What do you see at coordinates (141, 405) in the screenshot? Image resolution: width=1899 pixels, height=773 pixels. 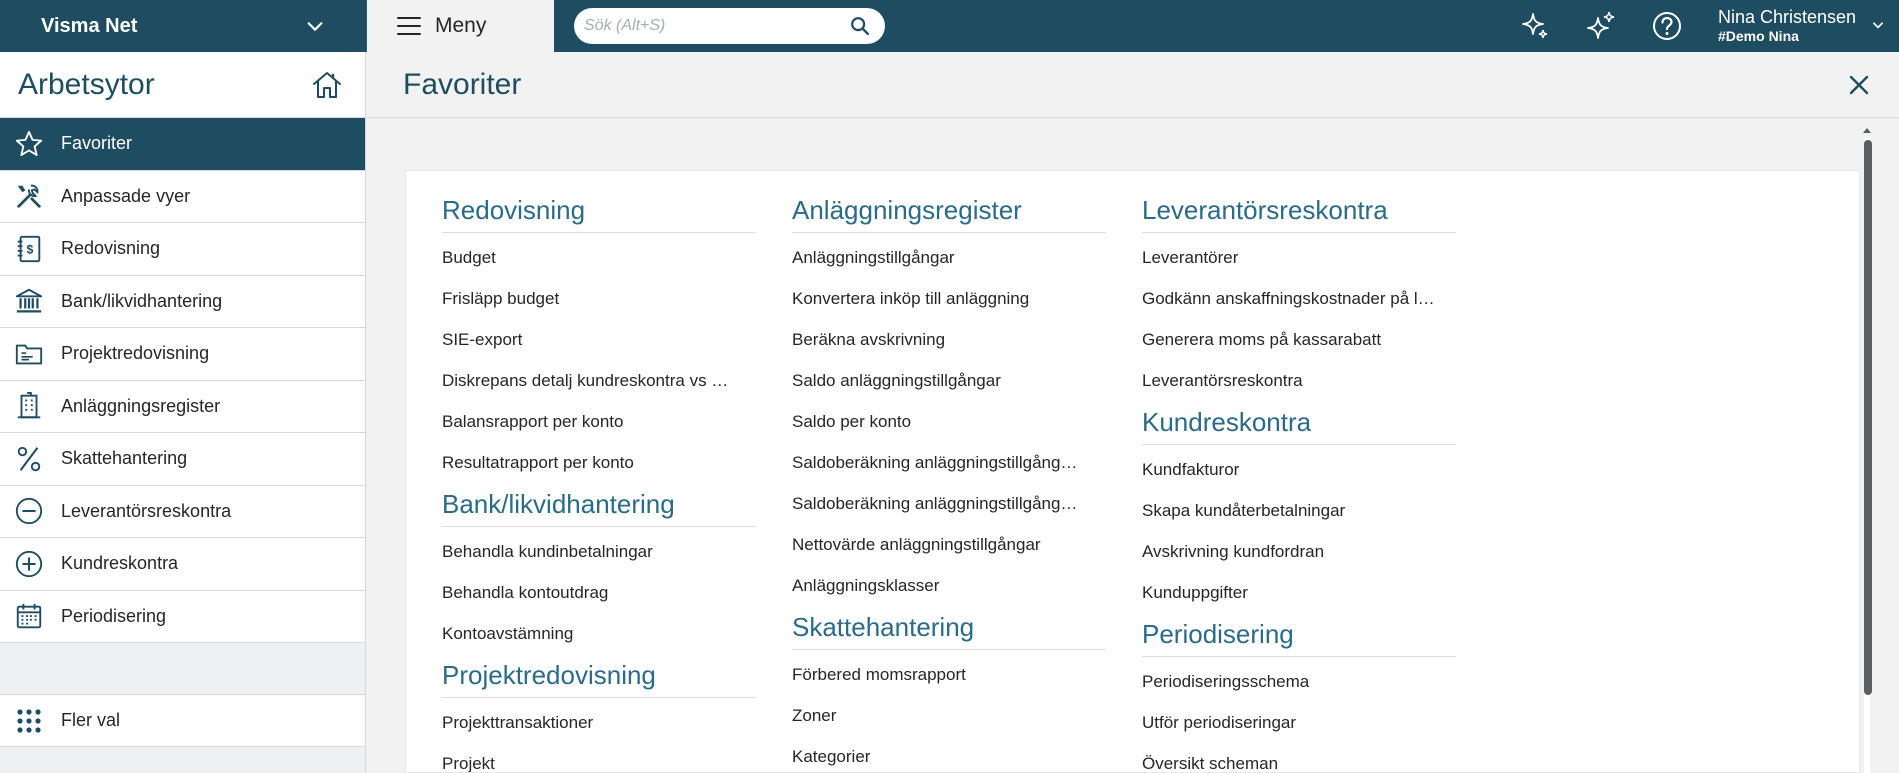 I see `sidebar-item-label: Anläggningsregister` at bounding box center [141, 405].